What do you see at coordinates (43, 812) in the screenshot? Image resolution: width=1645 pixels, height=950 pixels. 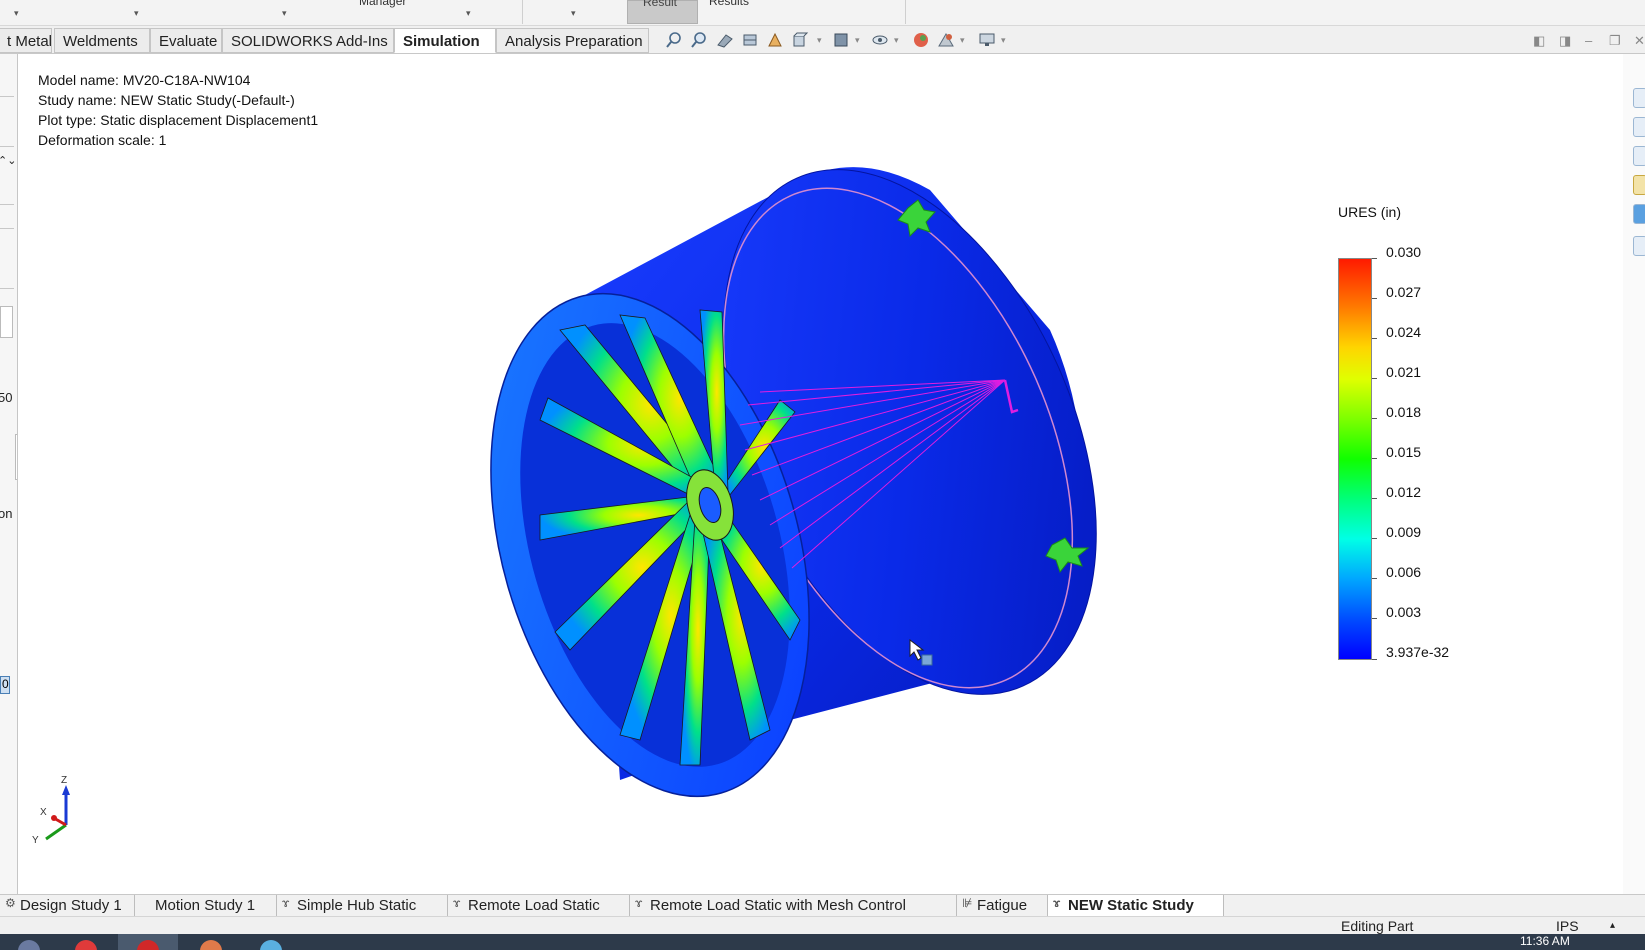 I see `axis-x-label: X` at bounding box center [43, 812].